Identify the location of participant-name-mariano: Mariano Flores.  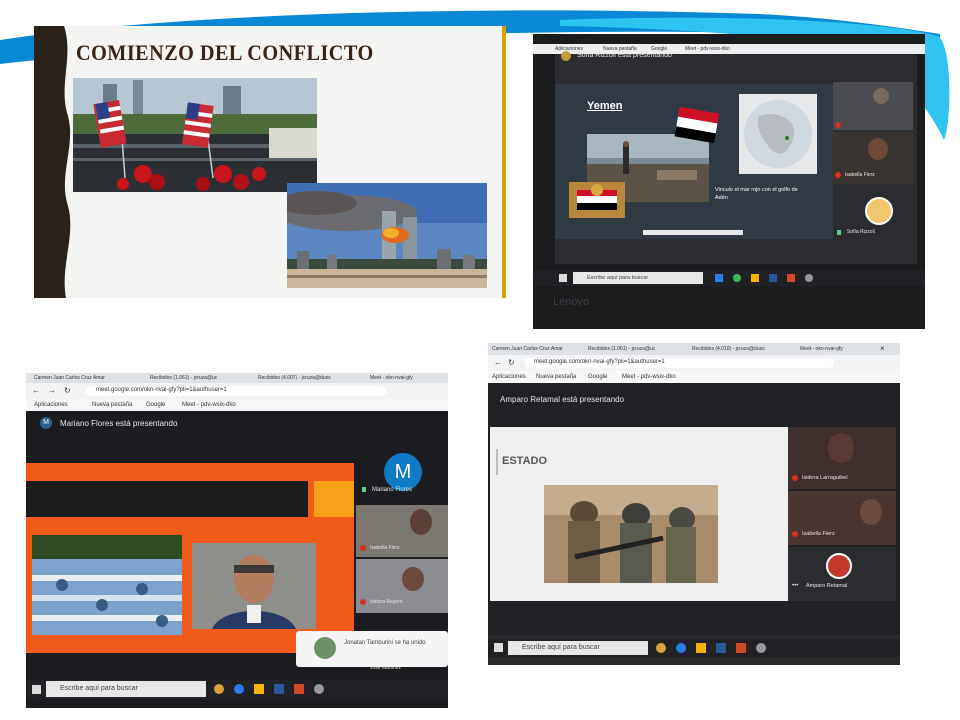
(392, 490).